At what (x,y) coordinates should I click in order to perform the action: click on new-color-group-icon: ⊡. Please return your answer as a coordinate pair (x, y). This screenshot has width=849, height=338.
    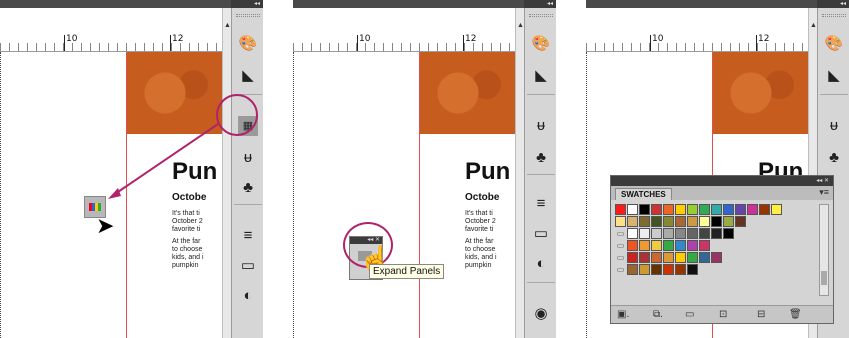
    Looking at the image, I should click on (723, 314).